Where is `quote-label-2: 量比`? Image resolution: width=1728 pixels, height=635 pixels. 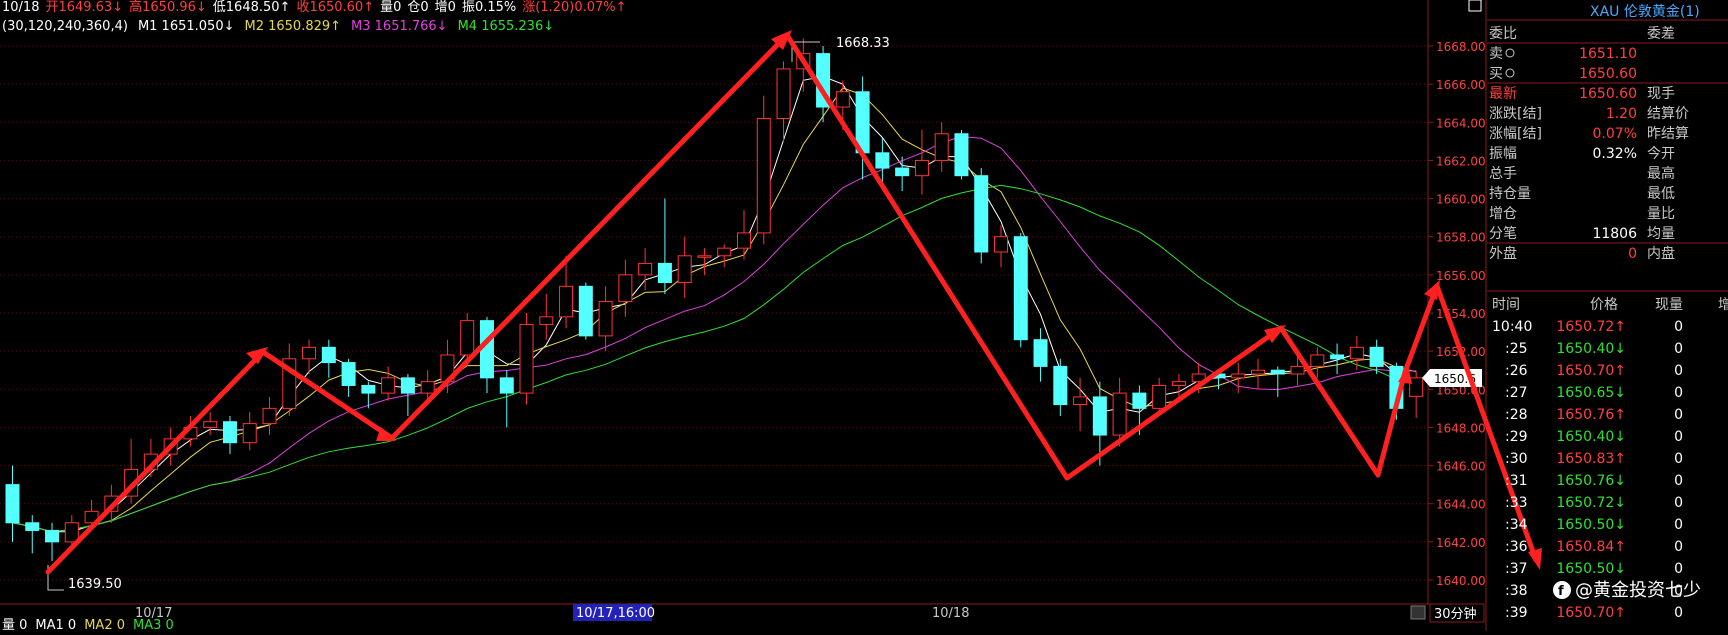 quote-label-2: 量比 is located at coordinates (1661, 214).